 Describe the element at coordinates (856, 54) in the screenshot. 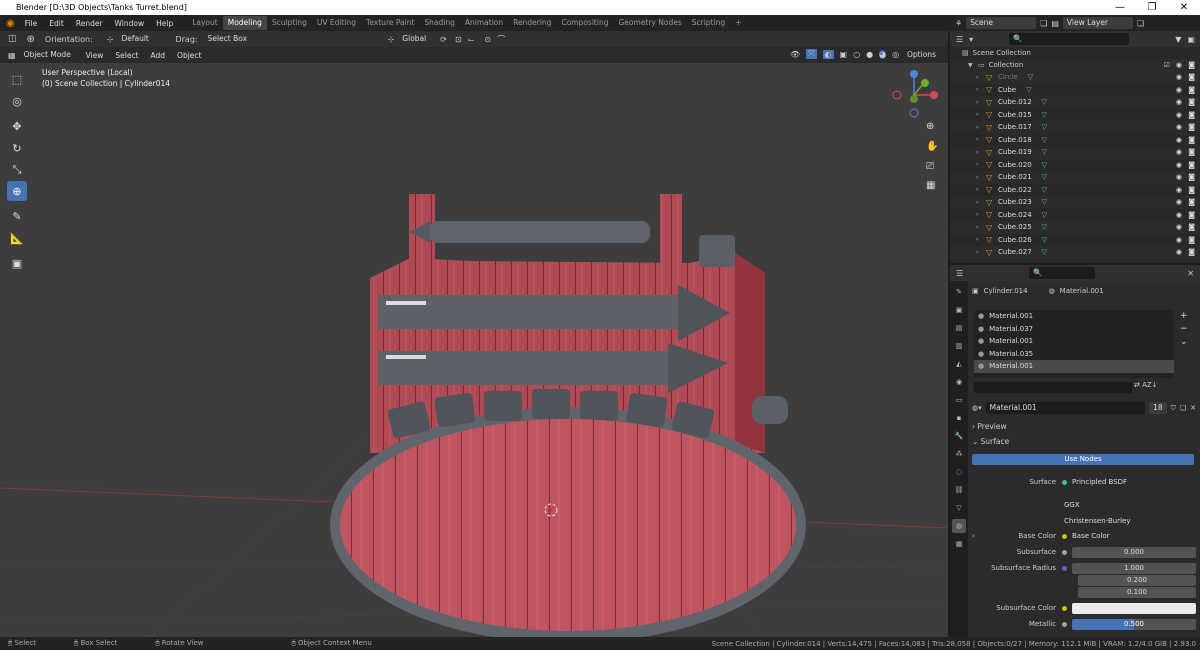

I see `shading-wire-icon: ○` at that location.